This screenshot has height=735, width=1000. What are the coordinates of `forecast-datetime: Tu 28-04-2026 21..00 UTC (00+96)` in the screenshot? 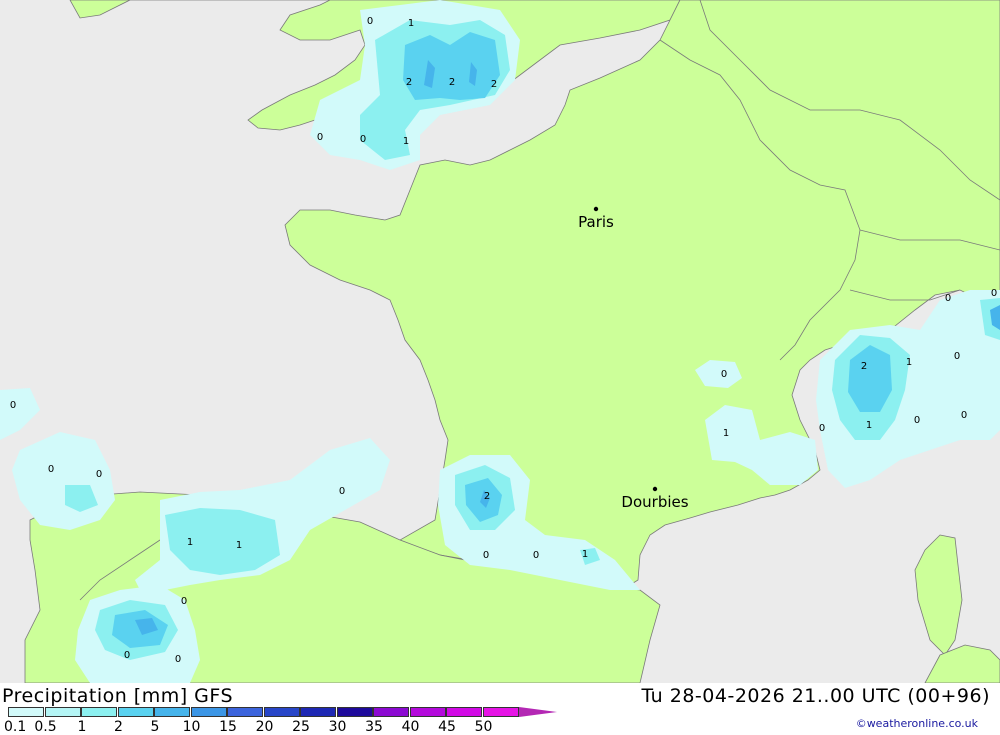 It's located at (815, 696).